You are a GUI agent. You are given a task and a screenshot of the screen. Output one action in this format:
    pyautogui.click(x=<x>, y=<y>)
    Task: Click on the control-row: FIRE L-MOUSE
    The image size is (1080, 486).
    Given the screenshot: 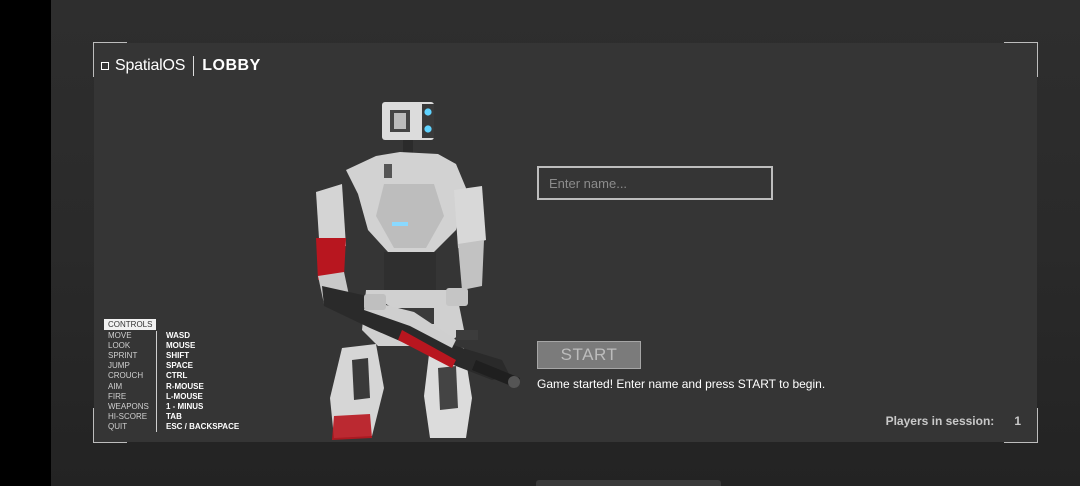 What is the action you would take?
    pyautogui.click(x=171, y=397)
    